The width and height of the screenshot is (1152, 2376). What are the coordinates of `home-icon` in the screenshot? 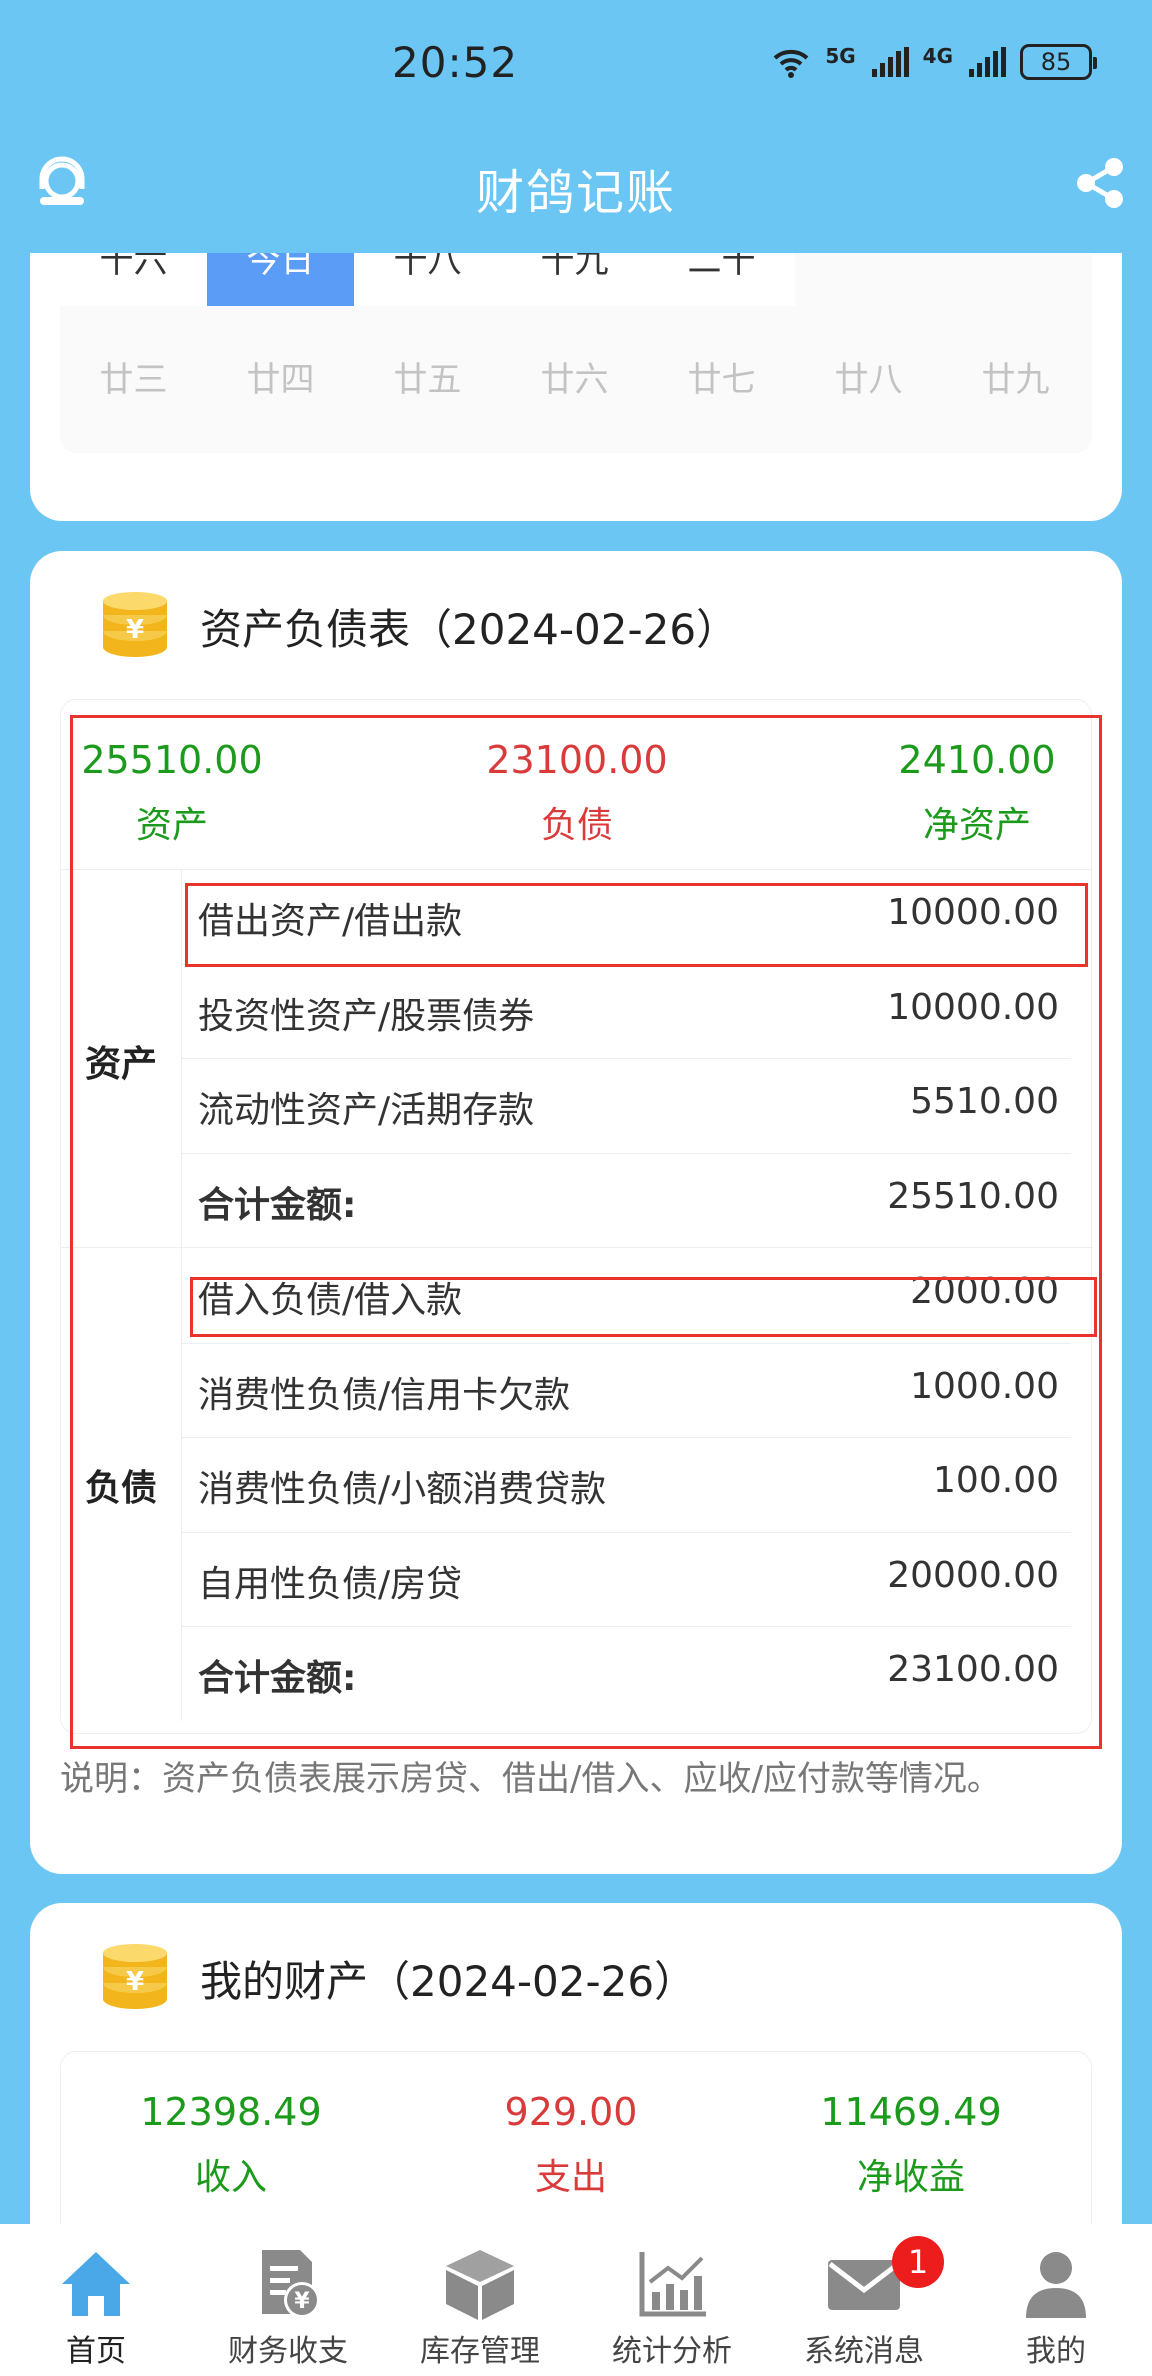 It's located at (96, 2284).